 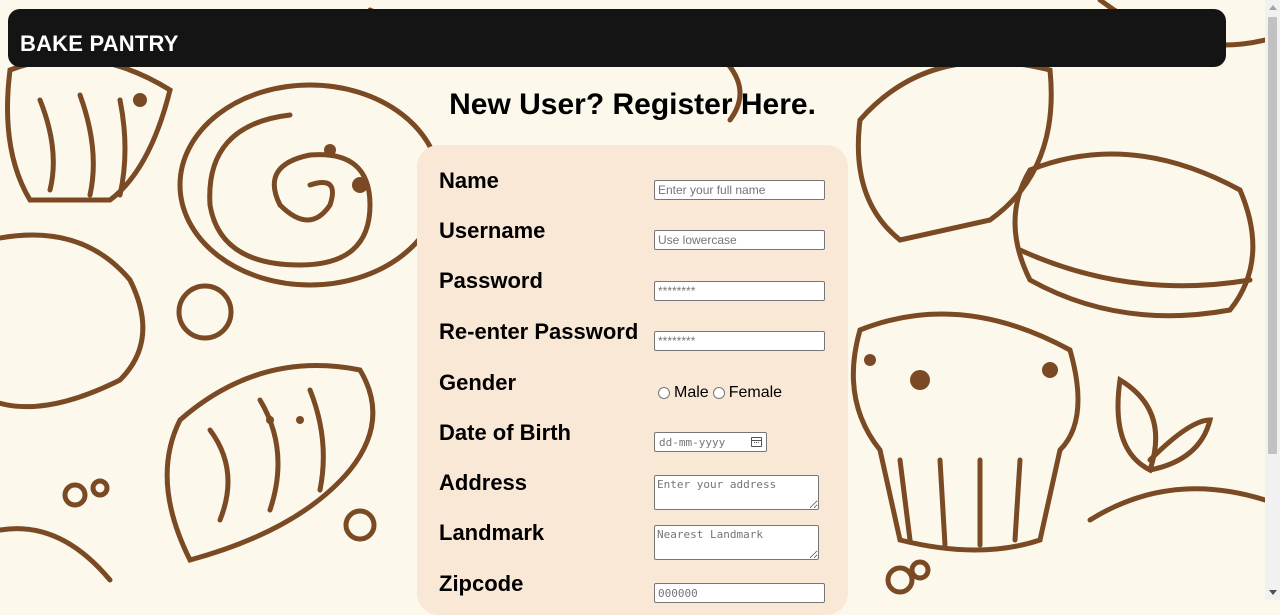 I want to click on scroll-down-icon, so click(x=1273, y=592).